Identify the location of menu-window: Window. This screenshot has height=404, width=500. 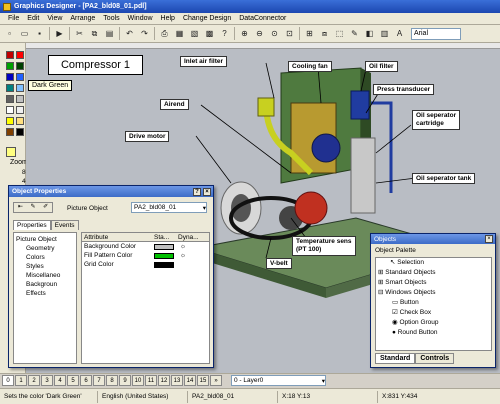
(140, 18).